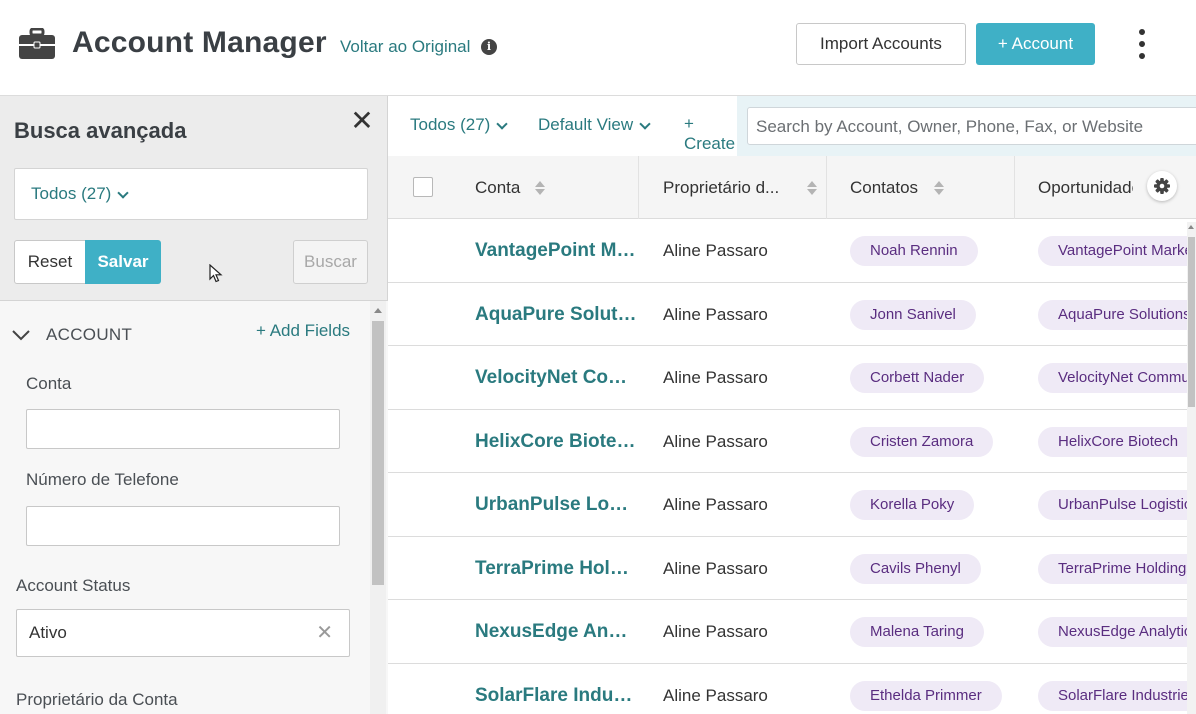  I want to click on field-label-account-owner: Proprietário da Conta, so click(97, 699).